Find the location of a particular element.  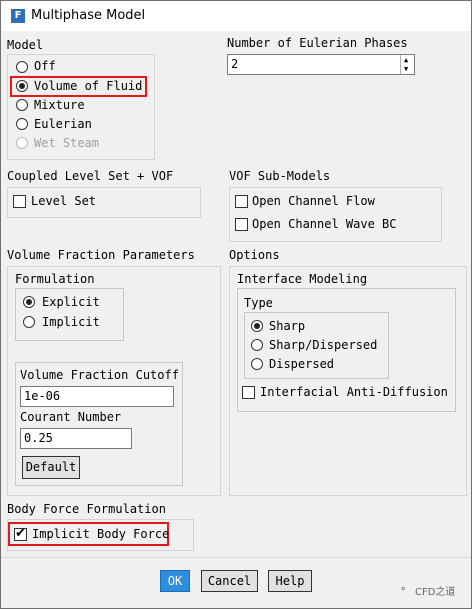

explicit-label: Explicit is located at coordinates (71, 302).